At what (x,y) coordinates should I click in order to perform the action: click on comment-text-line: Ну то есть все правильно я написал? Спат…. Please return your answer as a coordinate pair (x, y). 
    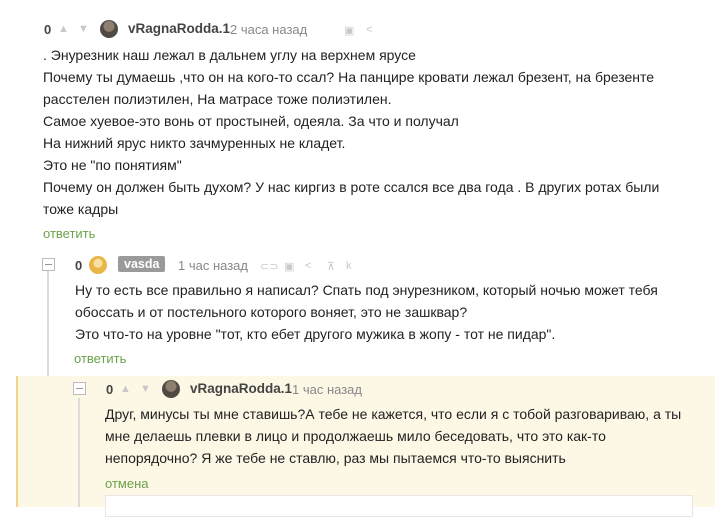
    Looking at the image, I should click on (366, 290).